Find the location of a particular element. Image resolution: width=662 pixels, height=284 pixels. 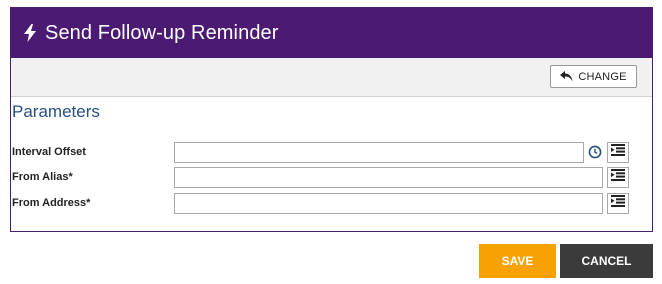

from-address-input is located at coordinates (388, 203).